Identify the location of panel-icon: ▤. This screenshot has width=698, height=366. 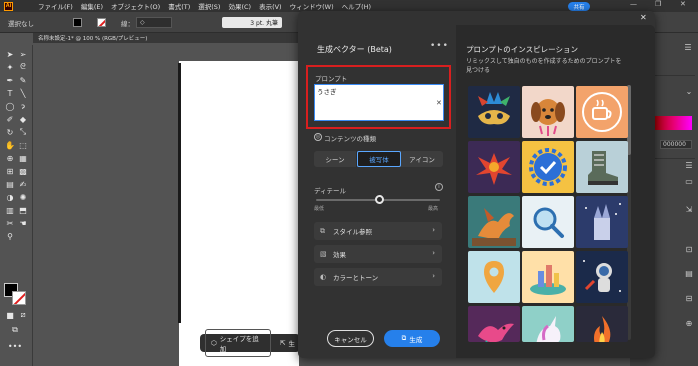
(689, 273).